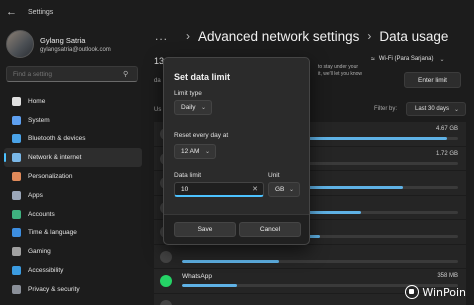 This screenshot has width=474, height=305. I want to click on watermark-text: WinPoin, so click(444, 292).